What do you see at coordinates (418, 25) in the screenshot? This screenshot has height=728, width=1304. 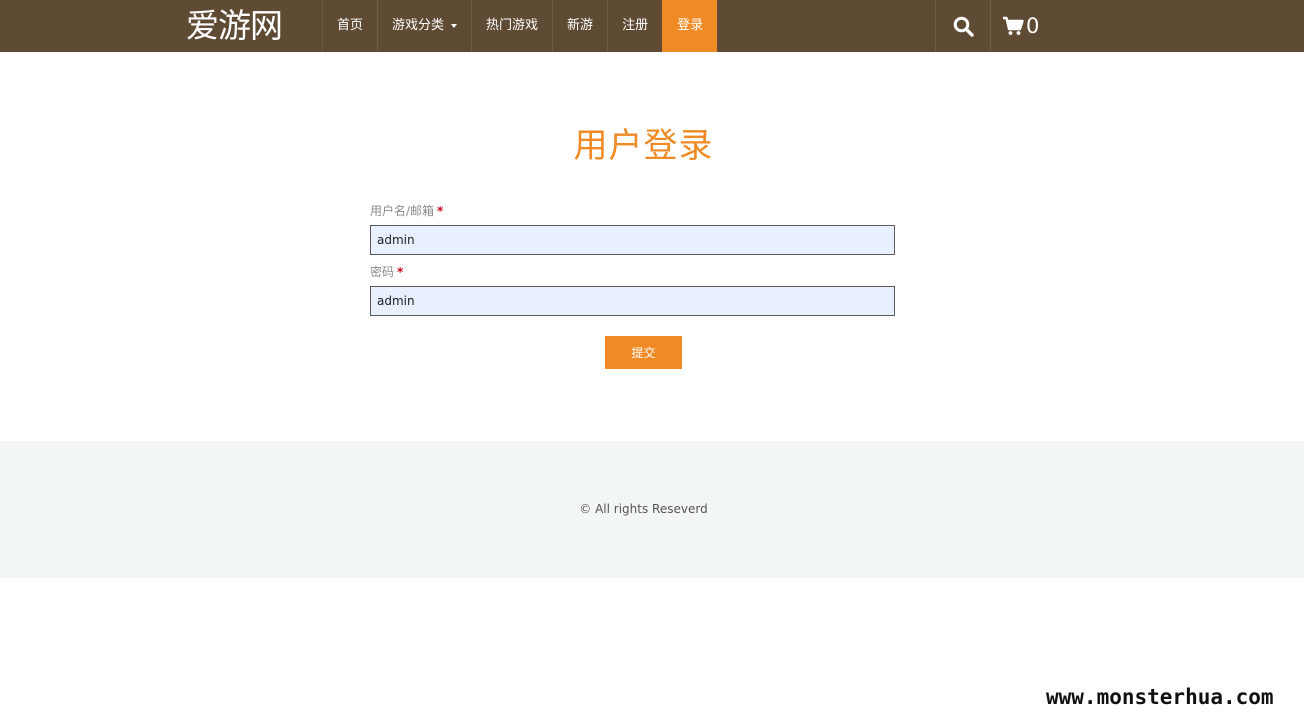 I see `nav-item-label: 游戏分类` at bounding box center [418, 25].